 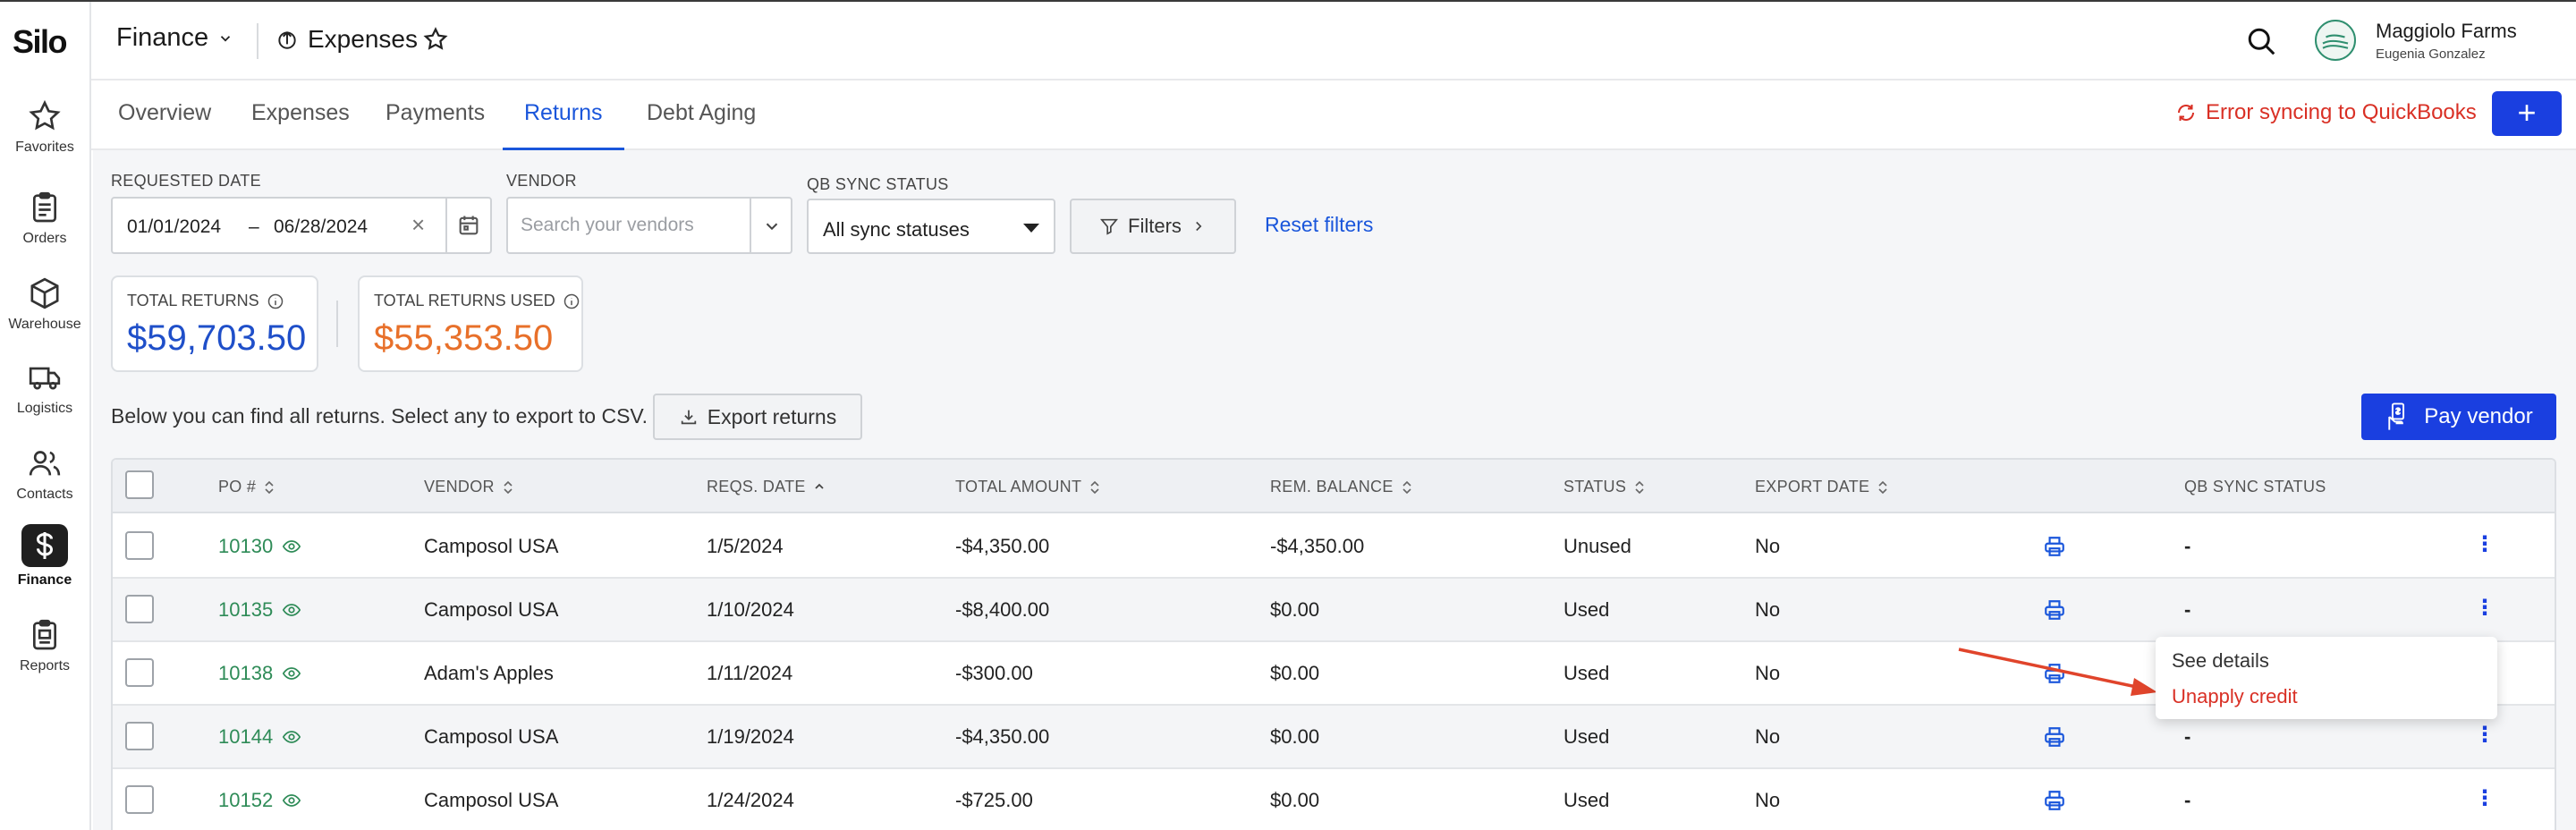 What do you see at coordinates (470, 323) in the screenshot?
I see `total-returns-used-card: TOTAL RETURNS USED $55,353.50` at bounding box center [470, 323].